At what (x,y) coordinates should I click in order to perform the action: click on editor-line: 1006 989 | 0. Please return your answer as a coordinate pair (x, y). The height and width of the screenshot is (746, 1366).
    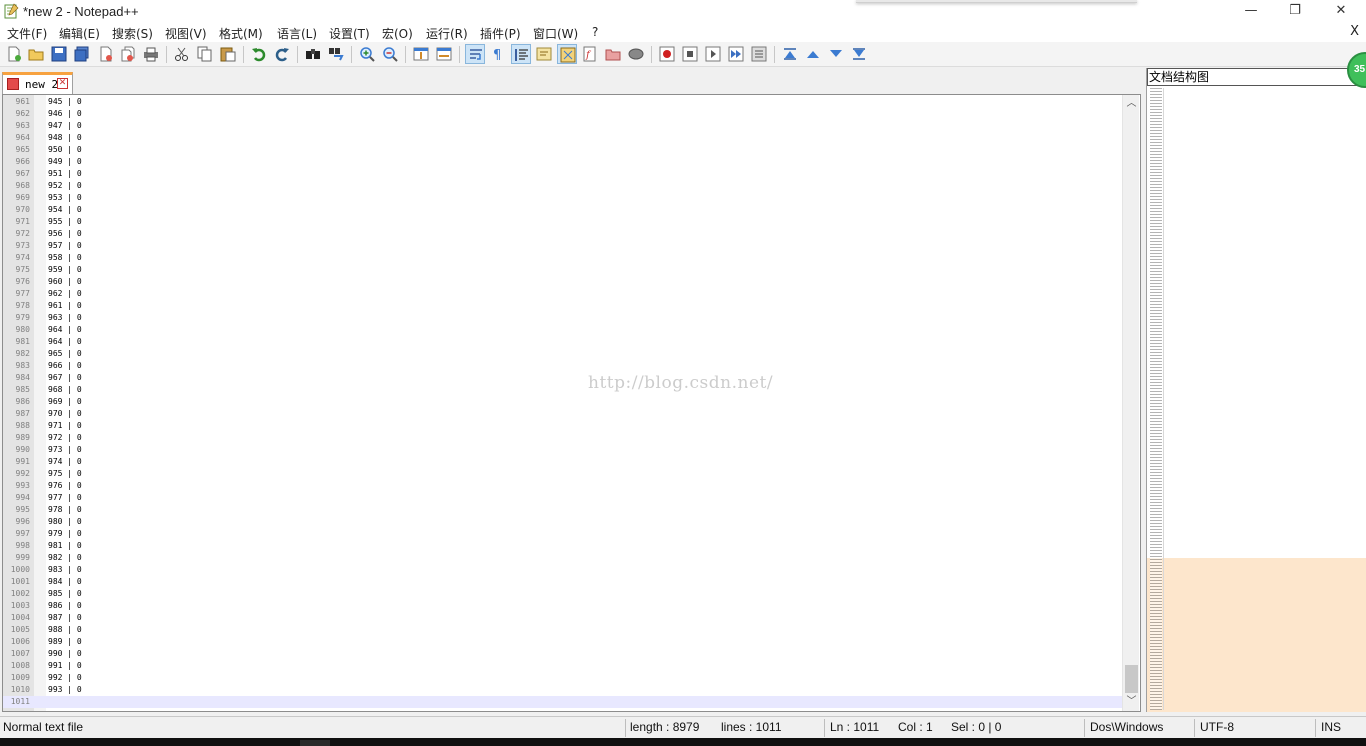
    Looking at the image, I should click on (564, 642).